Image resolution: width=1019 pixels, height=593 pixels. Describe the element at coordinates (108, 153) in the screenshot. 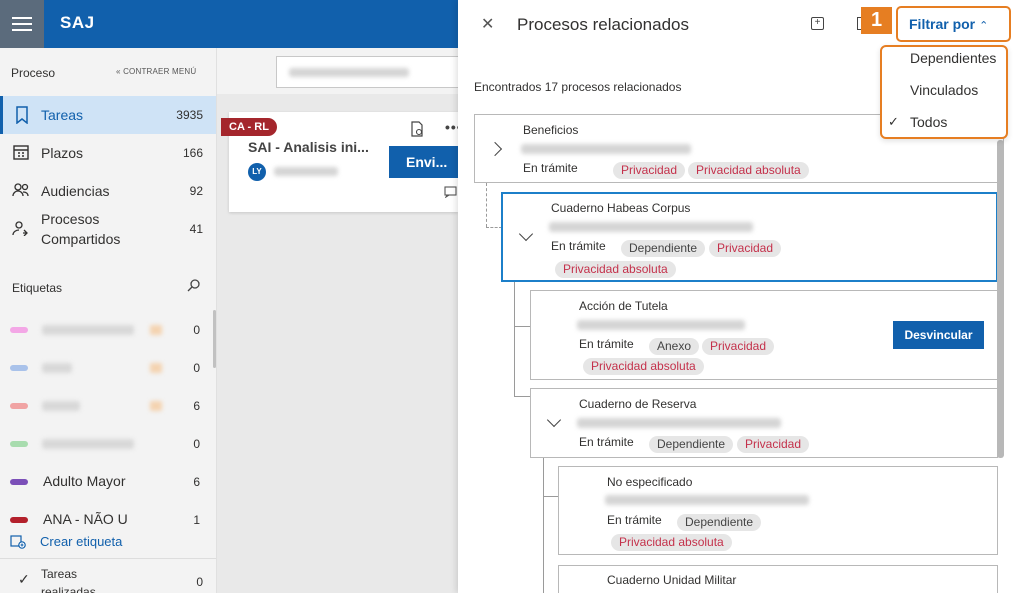

I see `sidebar-item-plazos: Plazos 166` at that location.